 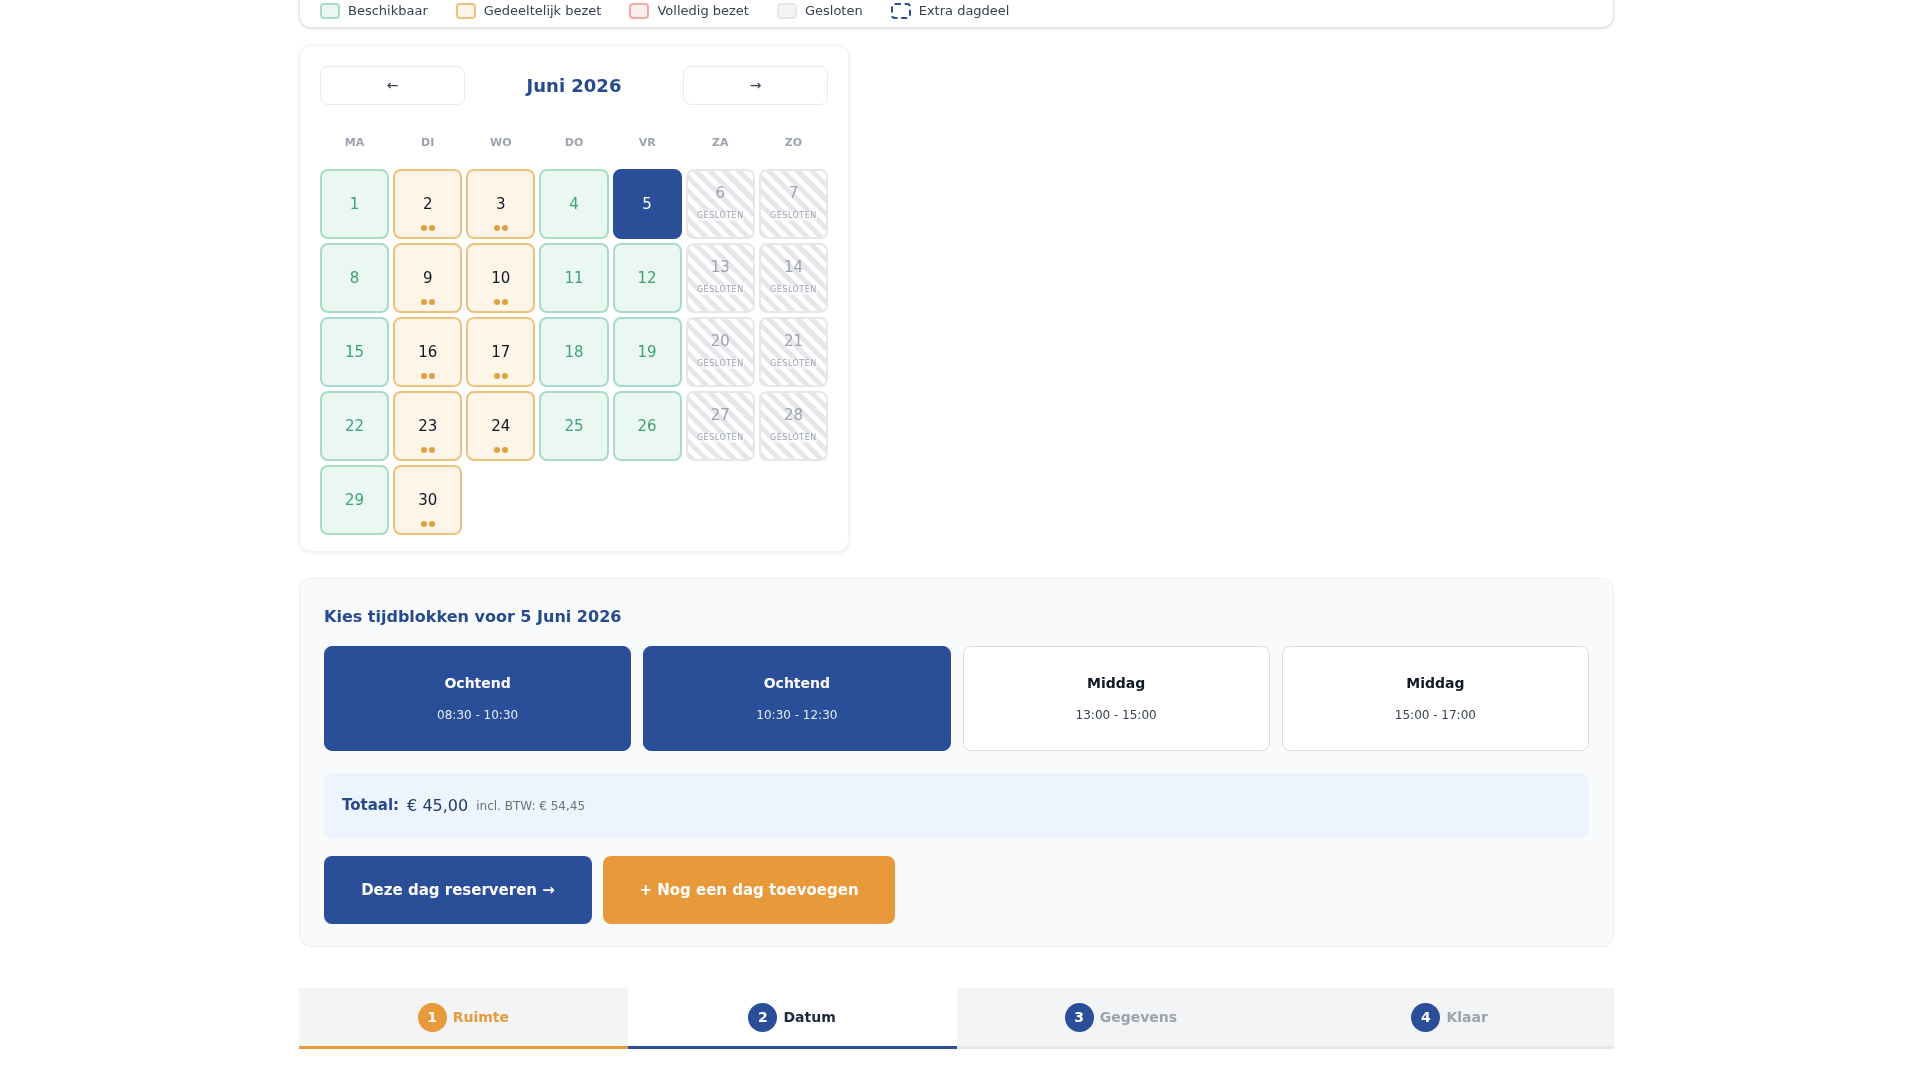 What do you see at coordinates (964, 11) in the screenshot?
I see `legend-label: Extra dagdeel` at bounding box center [964, 11].